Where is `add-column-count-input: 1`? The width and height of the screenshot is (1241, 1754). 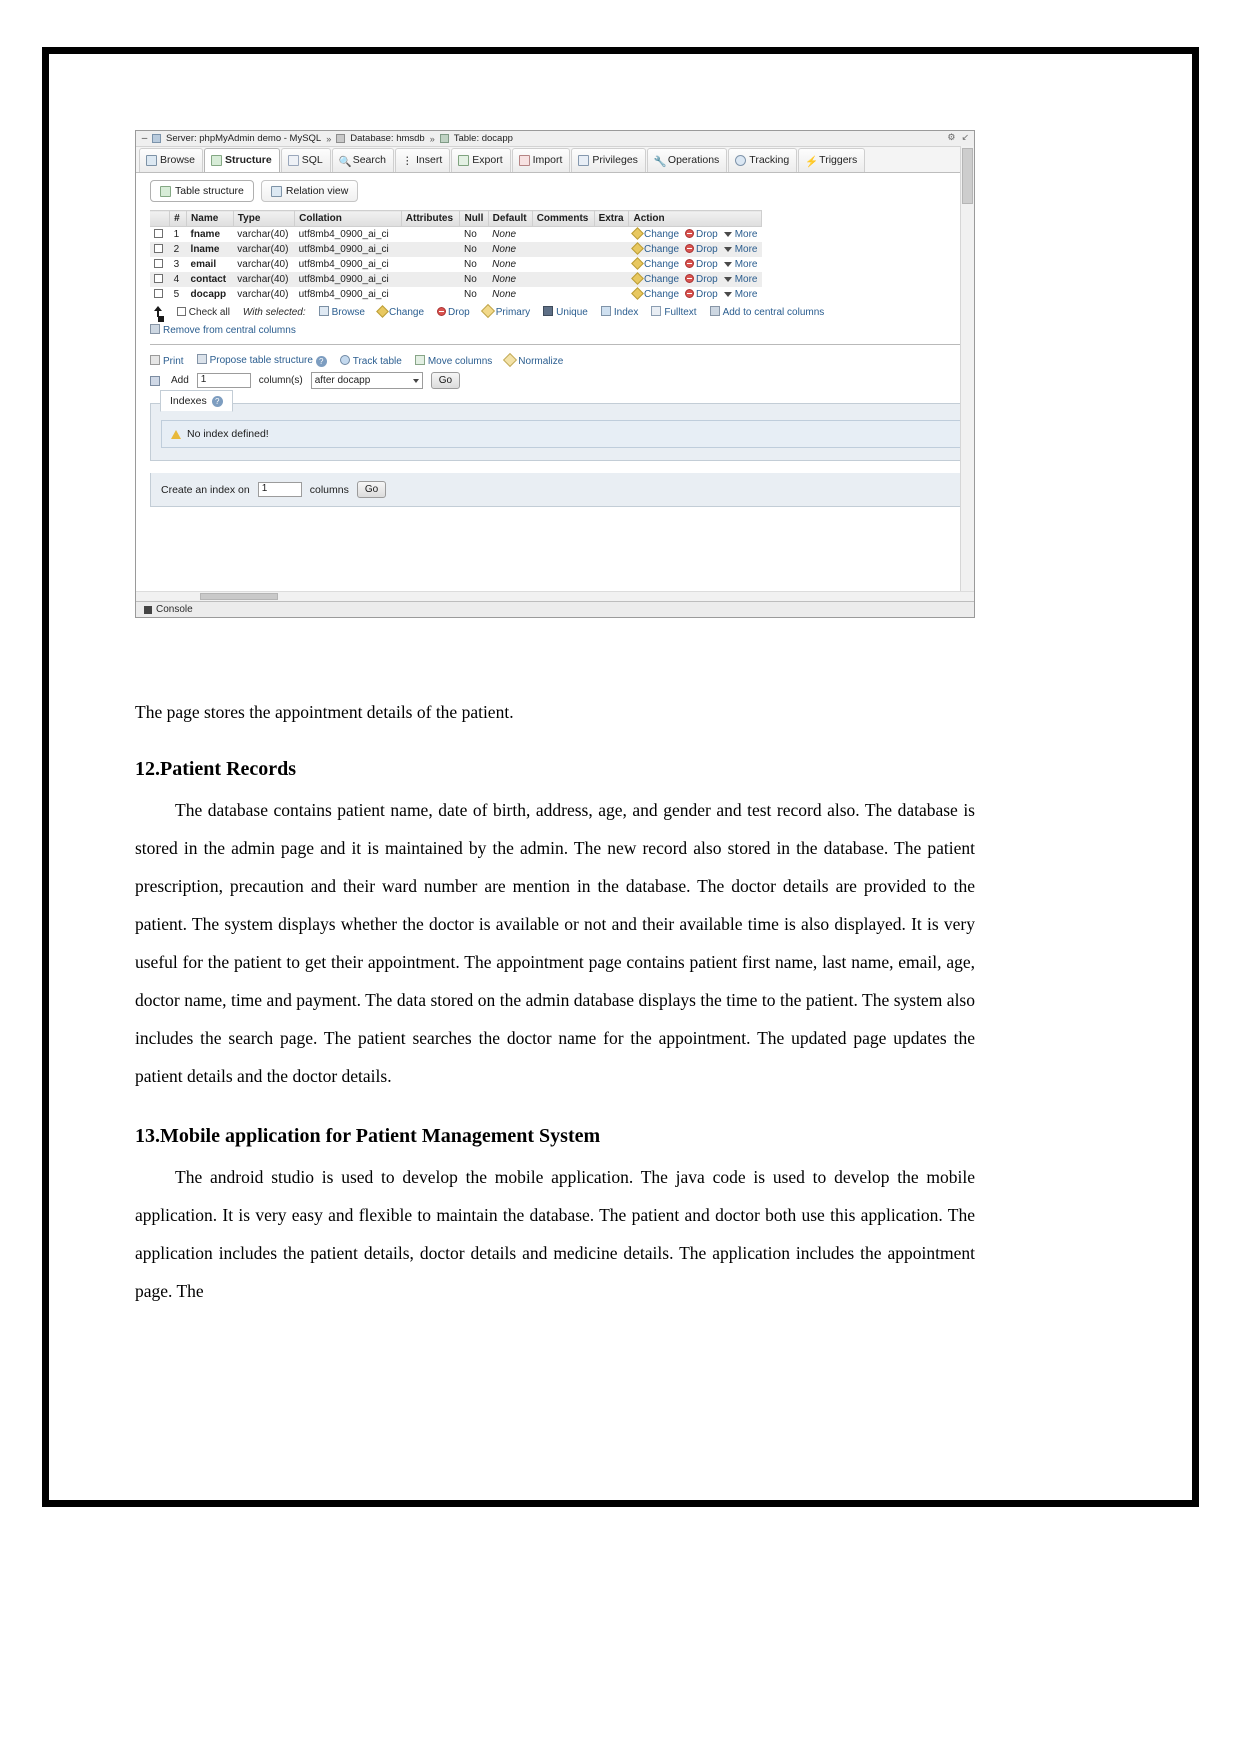 add-column-count-input: 1 is located at coordinates (223, 380).